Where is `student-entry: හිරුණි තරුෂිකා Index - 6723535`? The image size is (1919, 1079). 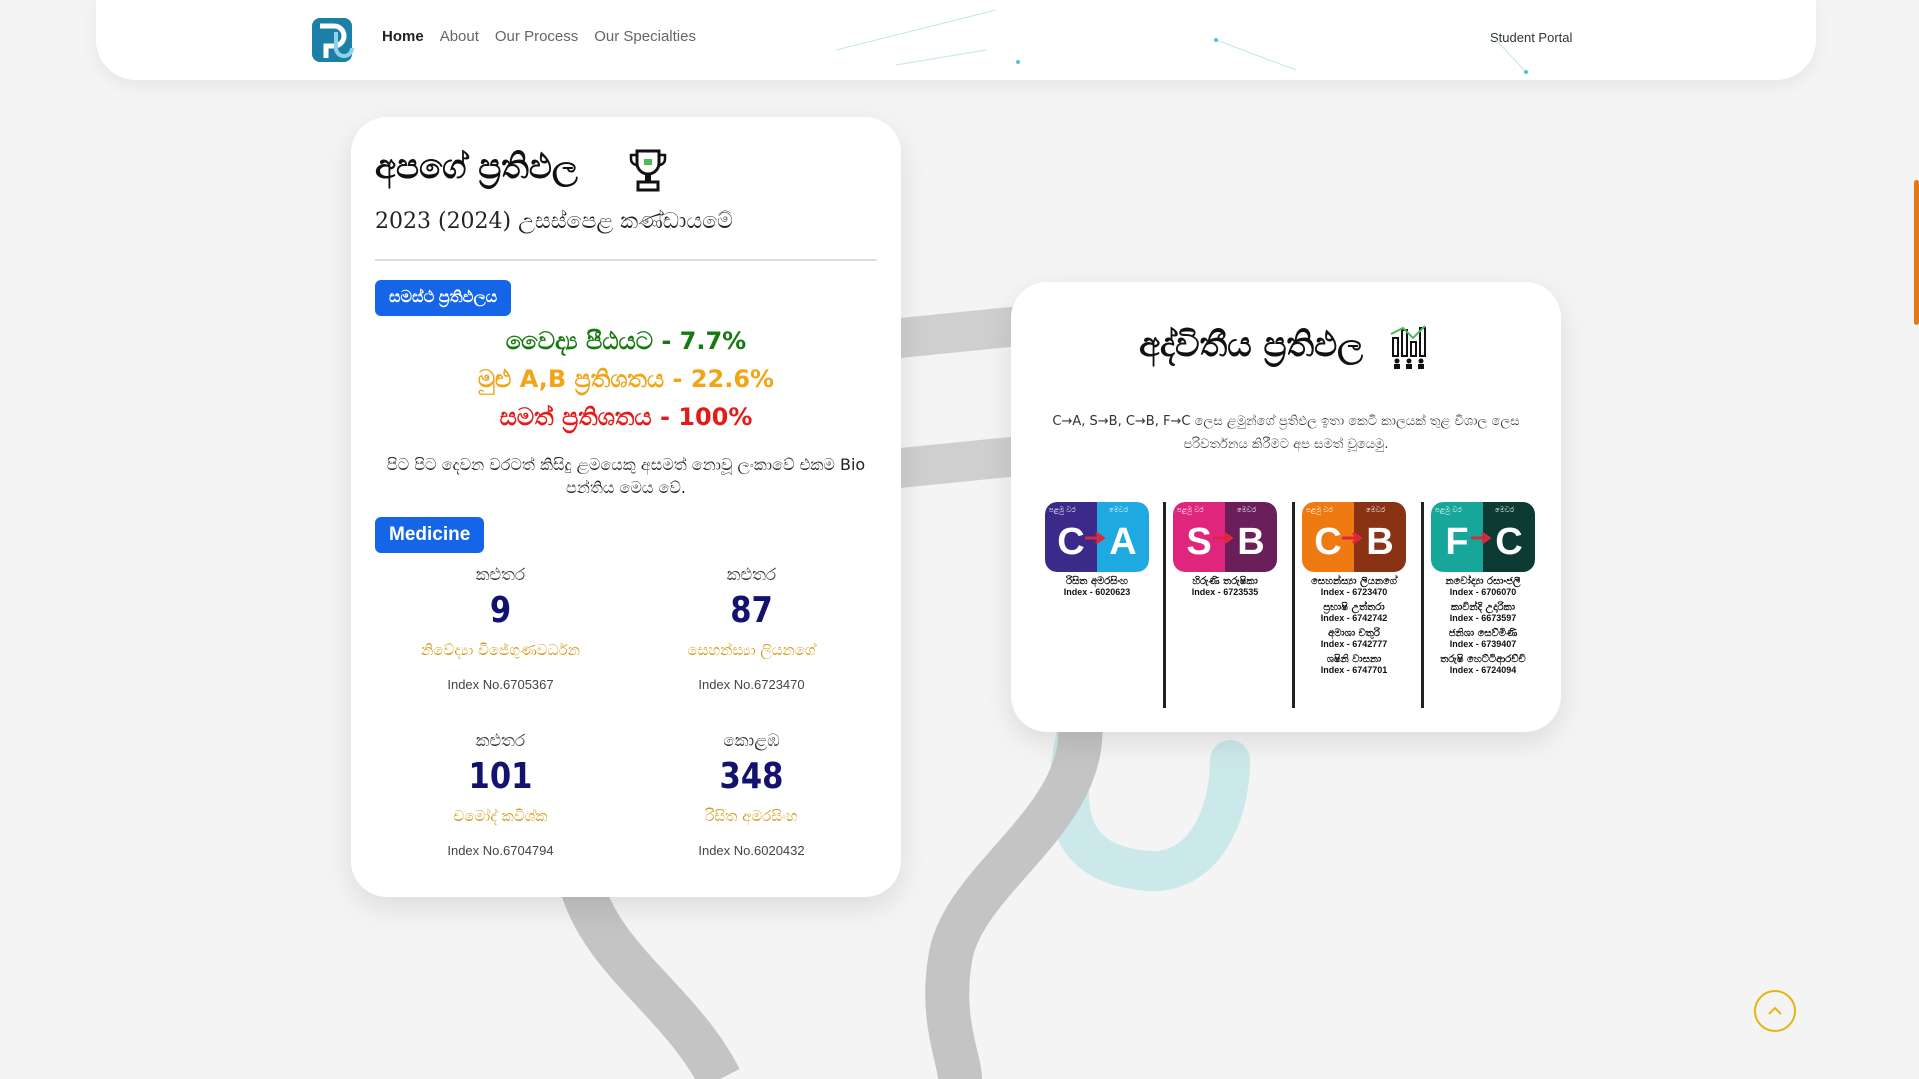 student-entry: හිරුණි තරුෂිකා Index - 6723535 is located at coordinates (1225, 587).